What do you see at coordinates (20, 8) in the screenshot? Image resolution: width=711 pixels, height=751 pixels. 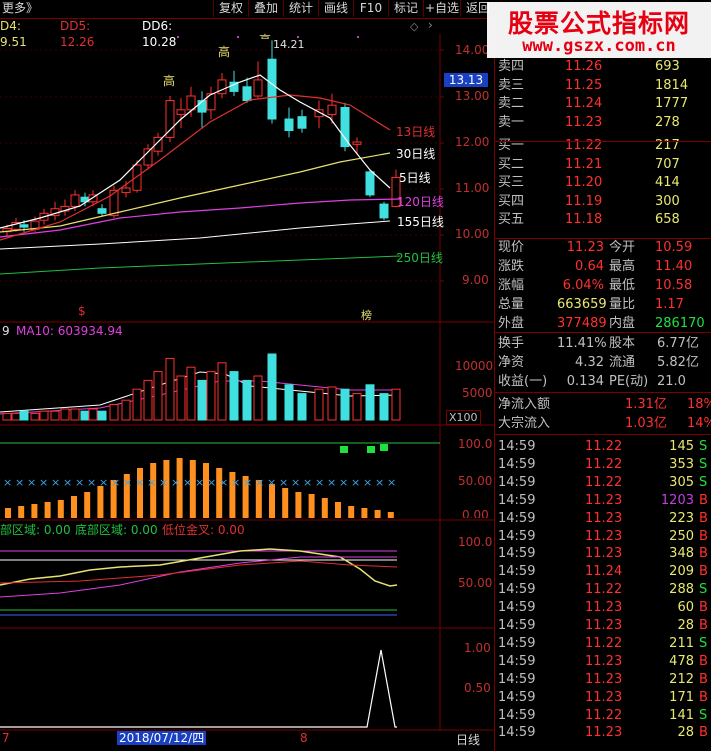 I see `more-menu: 更多》` at bounding box center [20, 8].